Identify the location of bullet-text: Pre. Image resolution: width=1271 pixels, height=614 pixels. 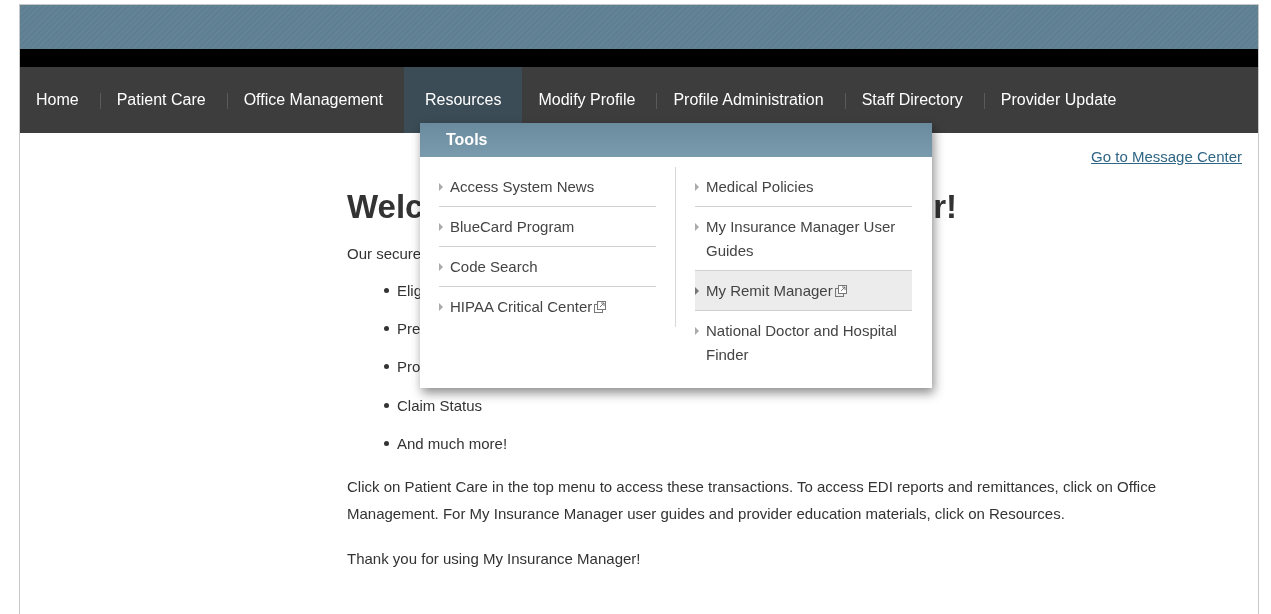
(409, 328).